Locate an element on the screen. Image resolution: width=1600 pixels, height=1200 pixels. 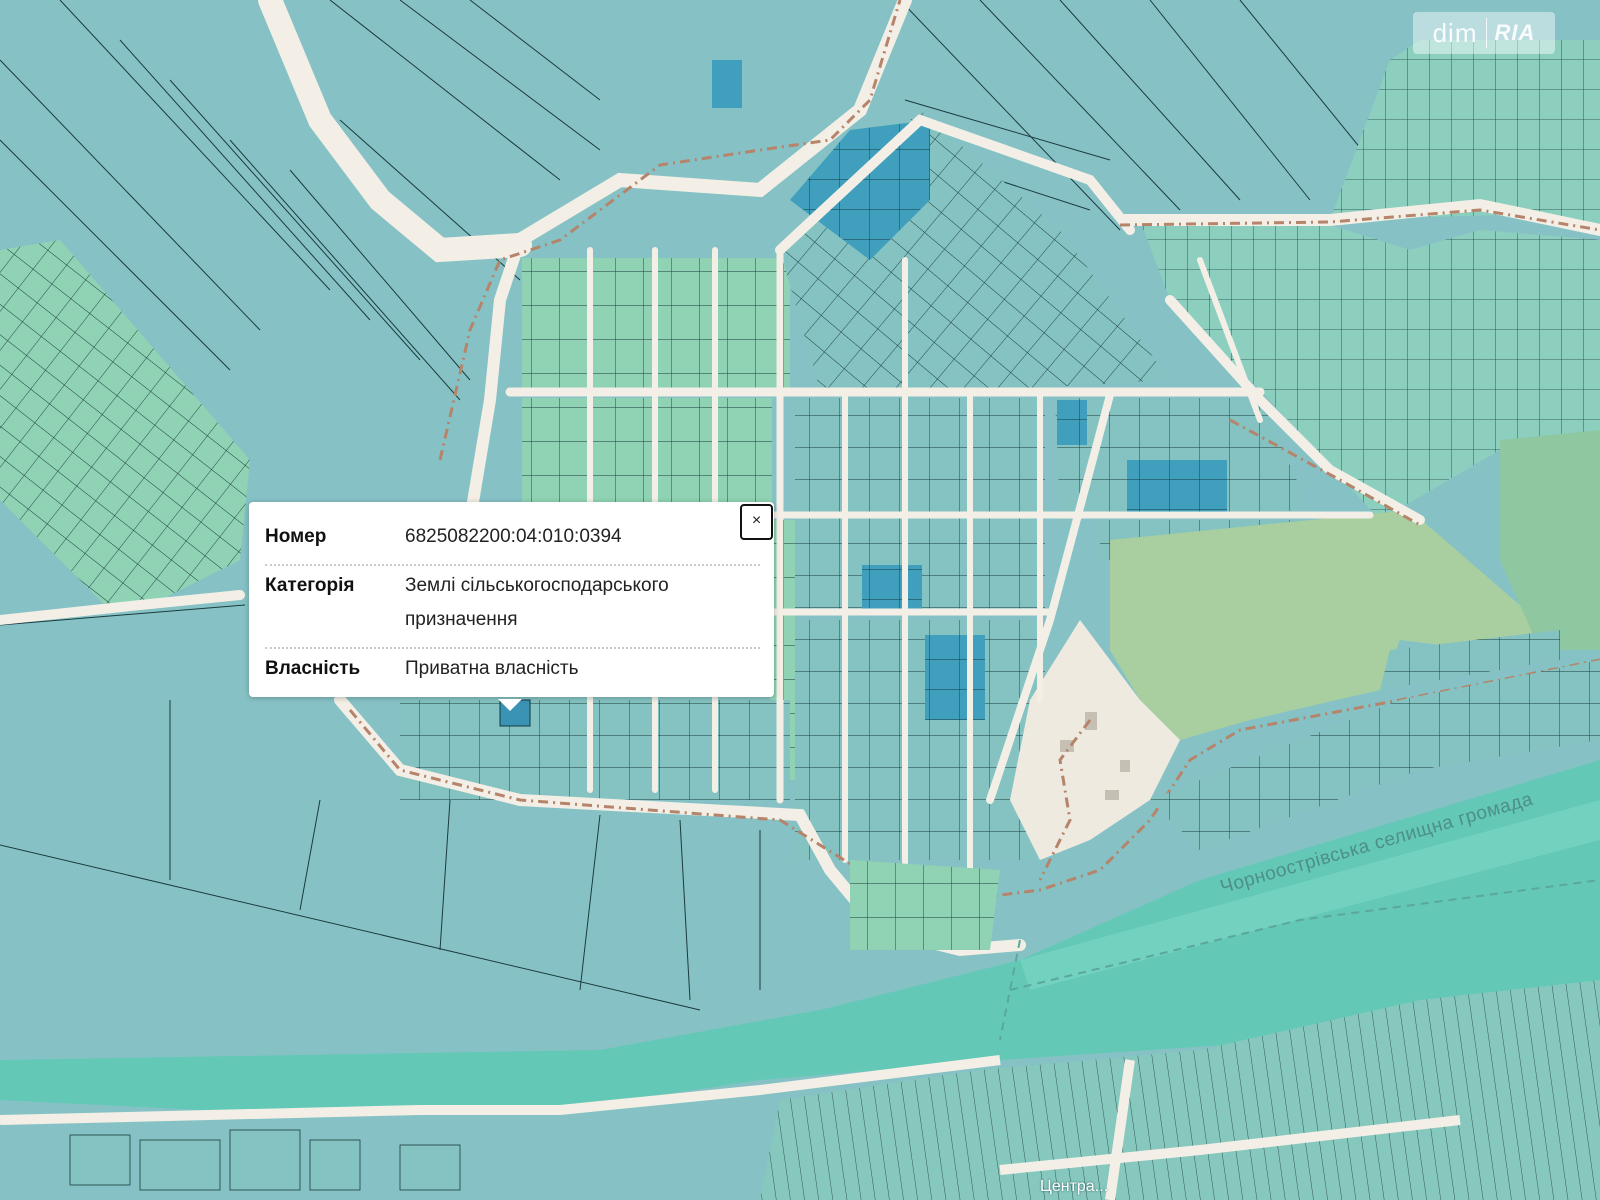
info-value-ownership: Приватна власність is located at coordinates (492, 668).